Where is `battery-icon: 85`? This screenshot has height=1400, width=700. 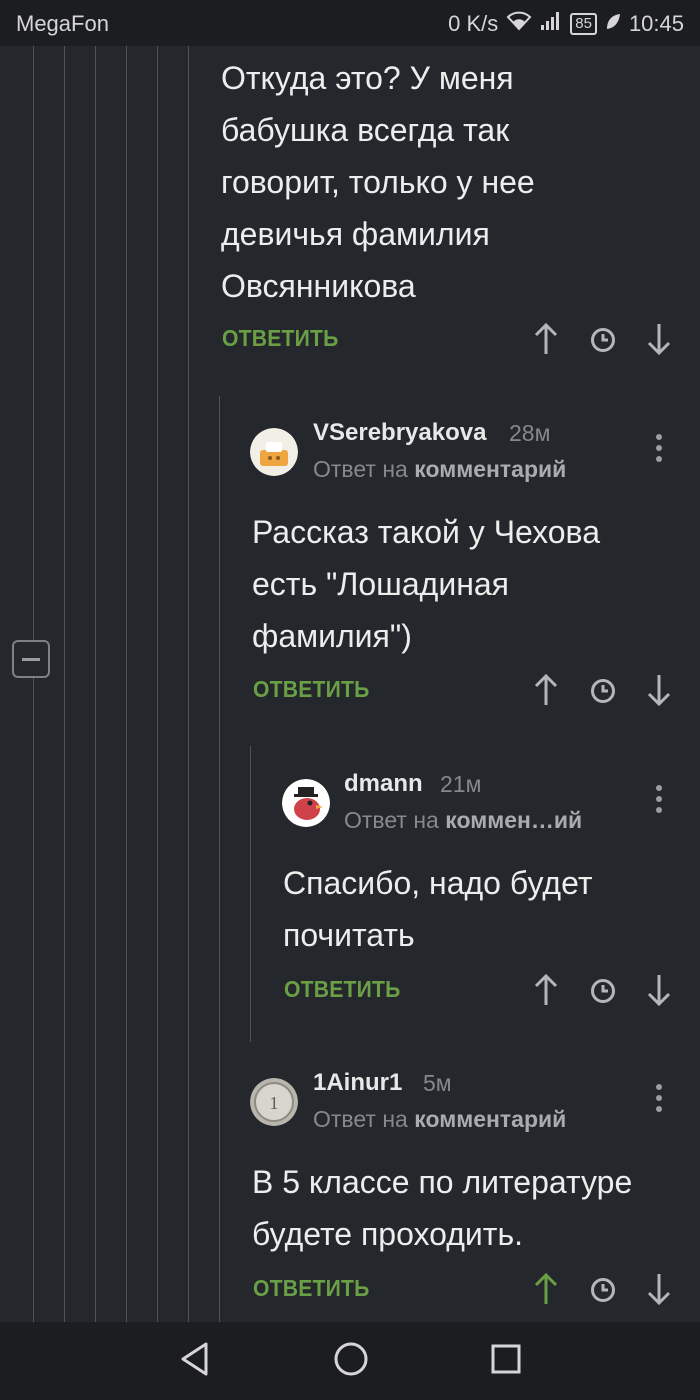
battery-icon: 85 is located at coordinates (583, 24).